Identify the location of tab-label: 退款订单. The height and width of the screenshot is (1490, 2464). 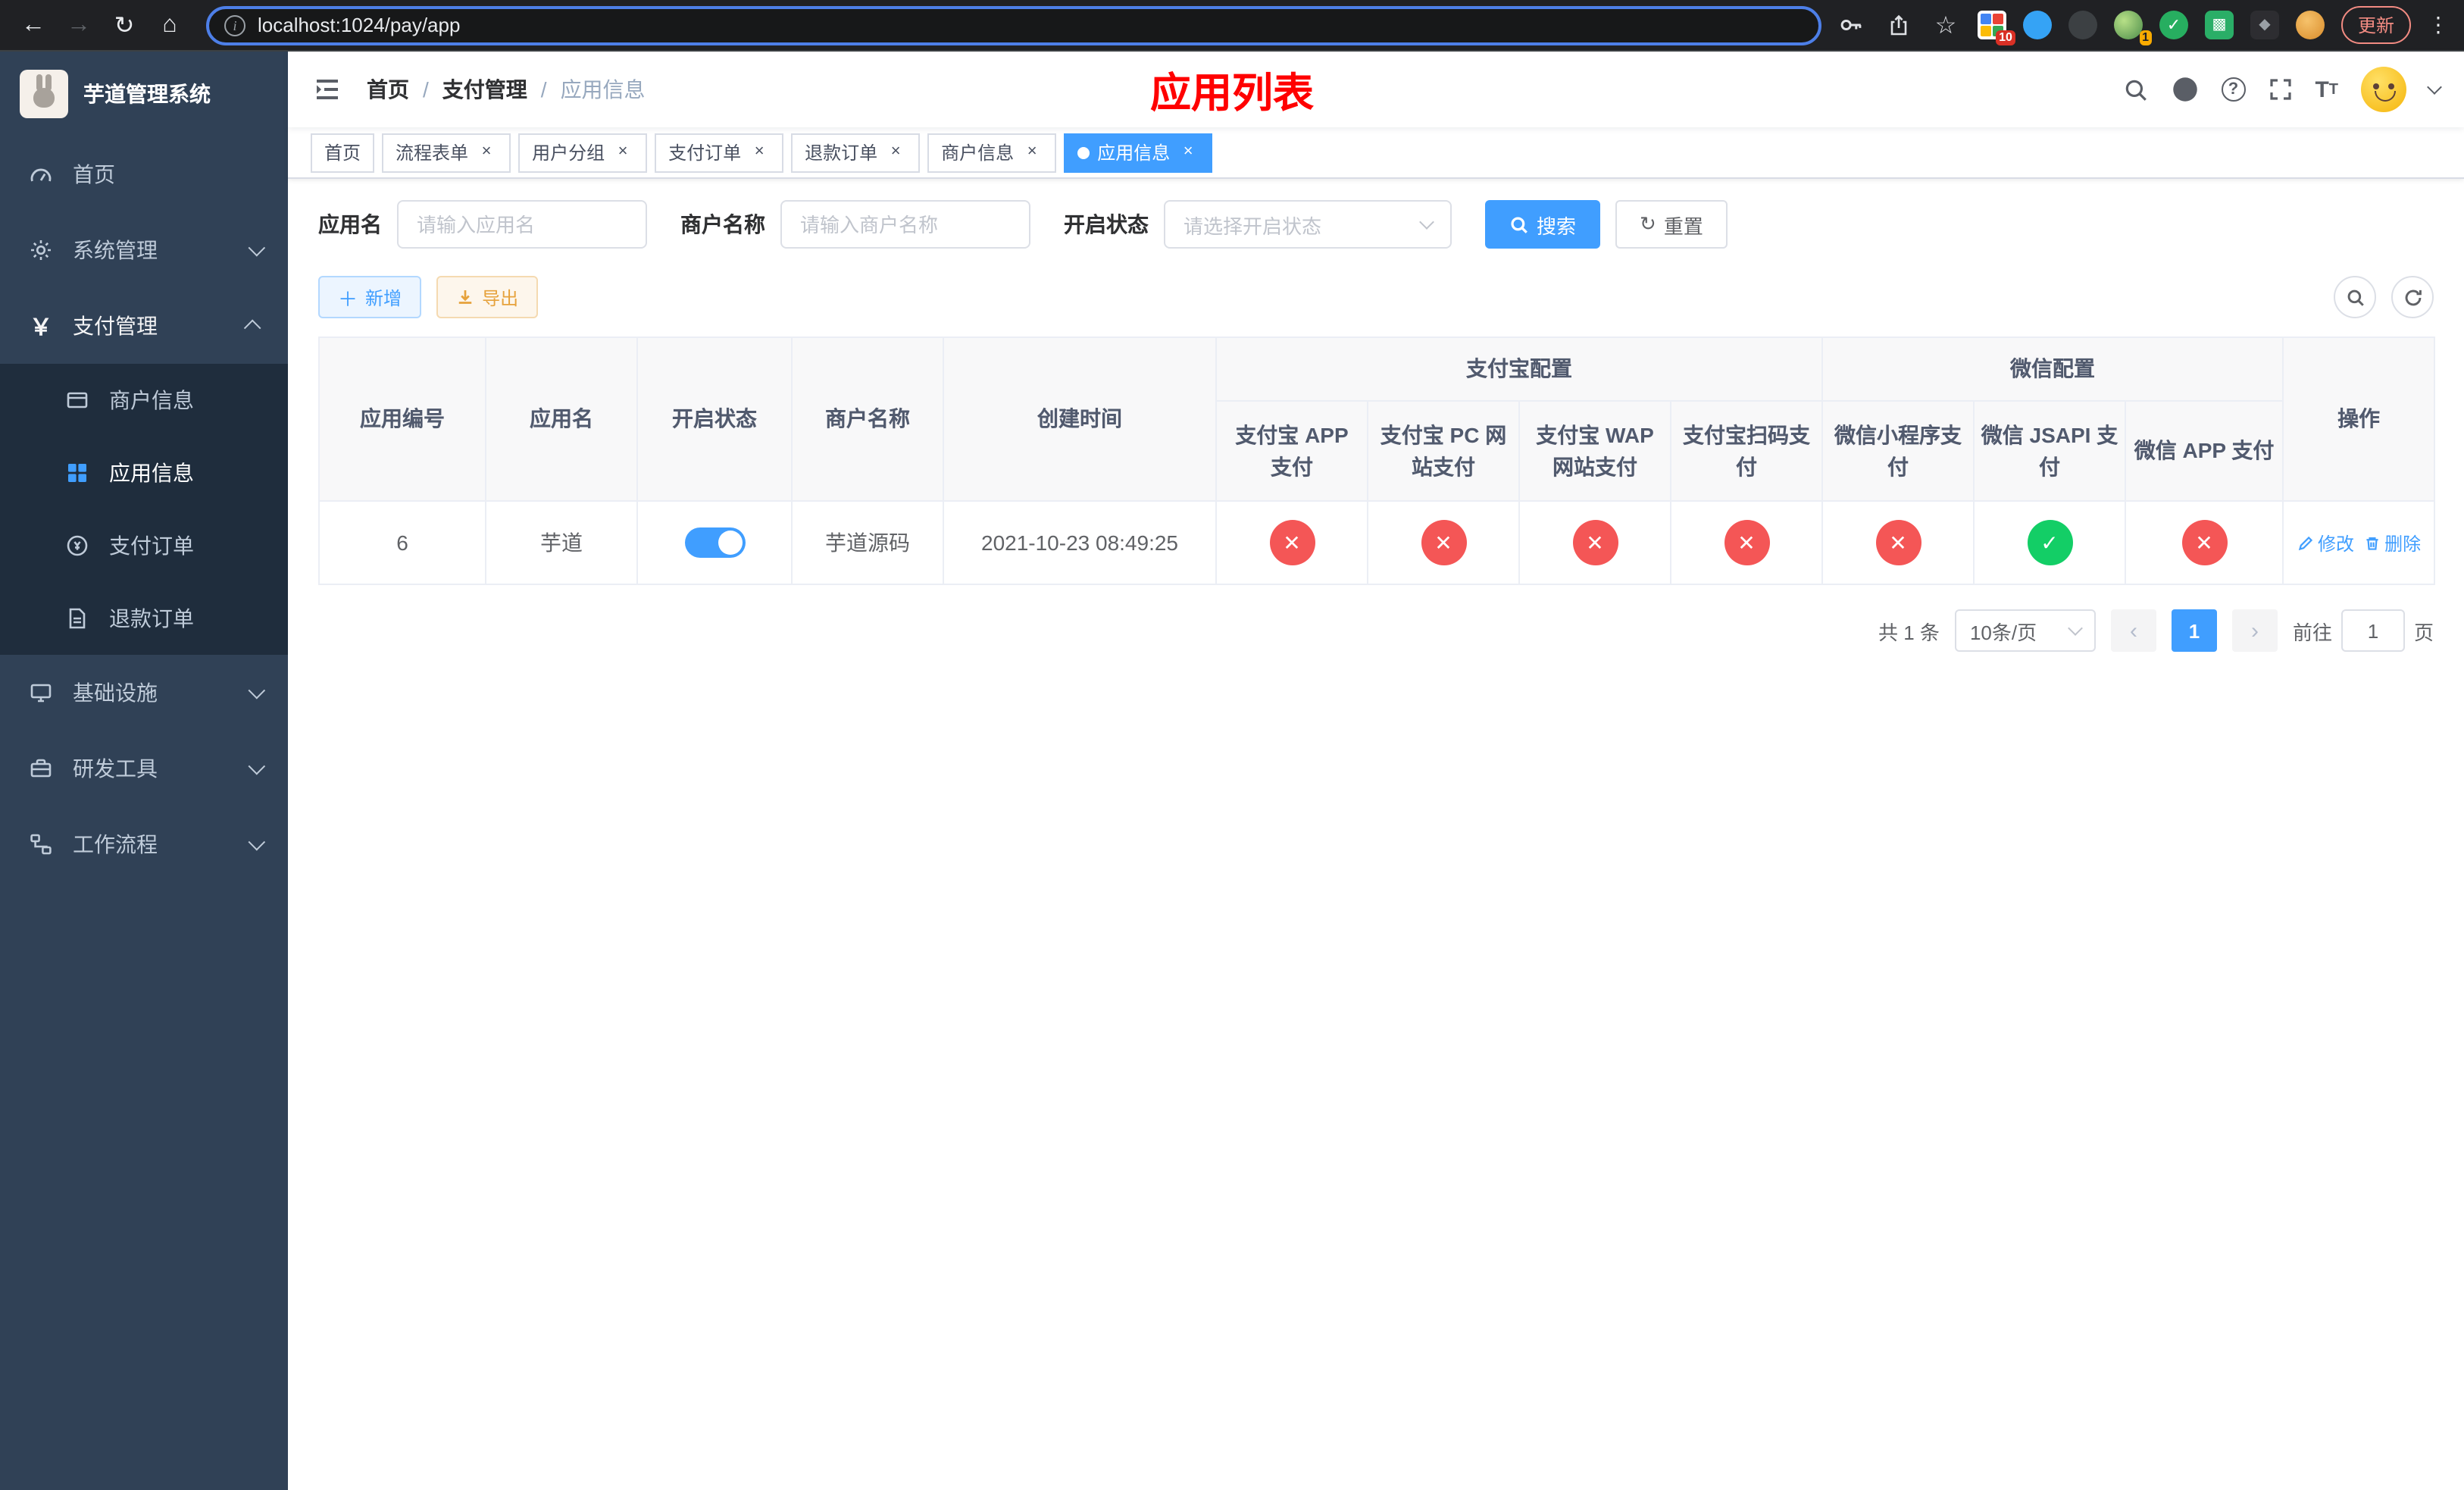
(841, 153).